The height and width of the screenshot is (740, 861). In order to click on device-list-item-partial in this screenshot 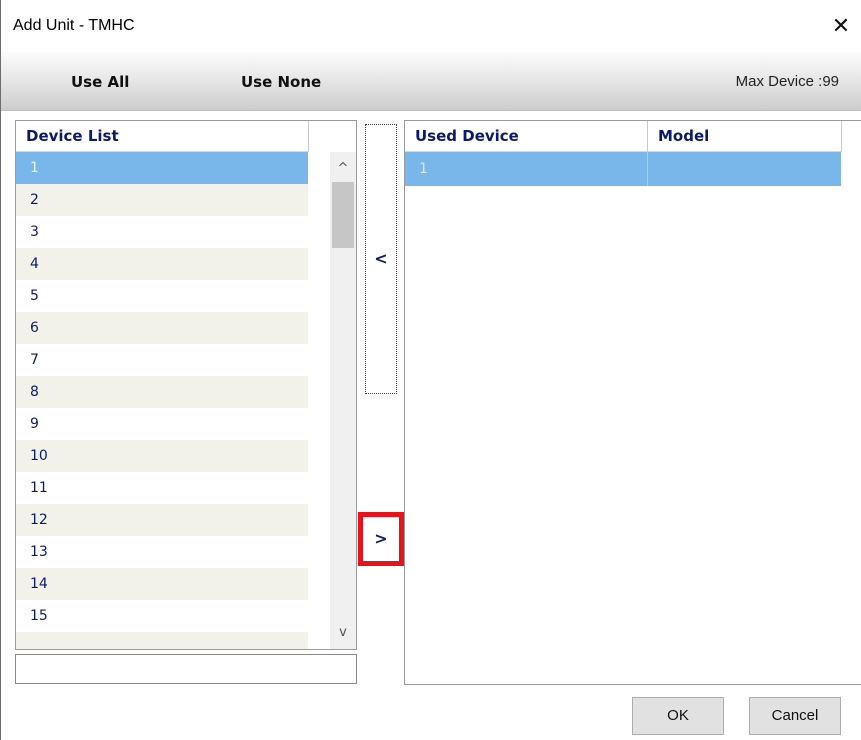, I will do `click(162, 640)`.